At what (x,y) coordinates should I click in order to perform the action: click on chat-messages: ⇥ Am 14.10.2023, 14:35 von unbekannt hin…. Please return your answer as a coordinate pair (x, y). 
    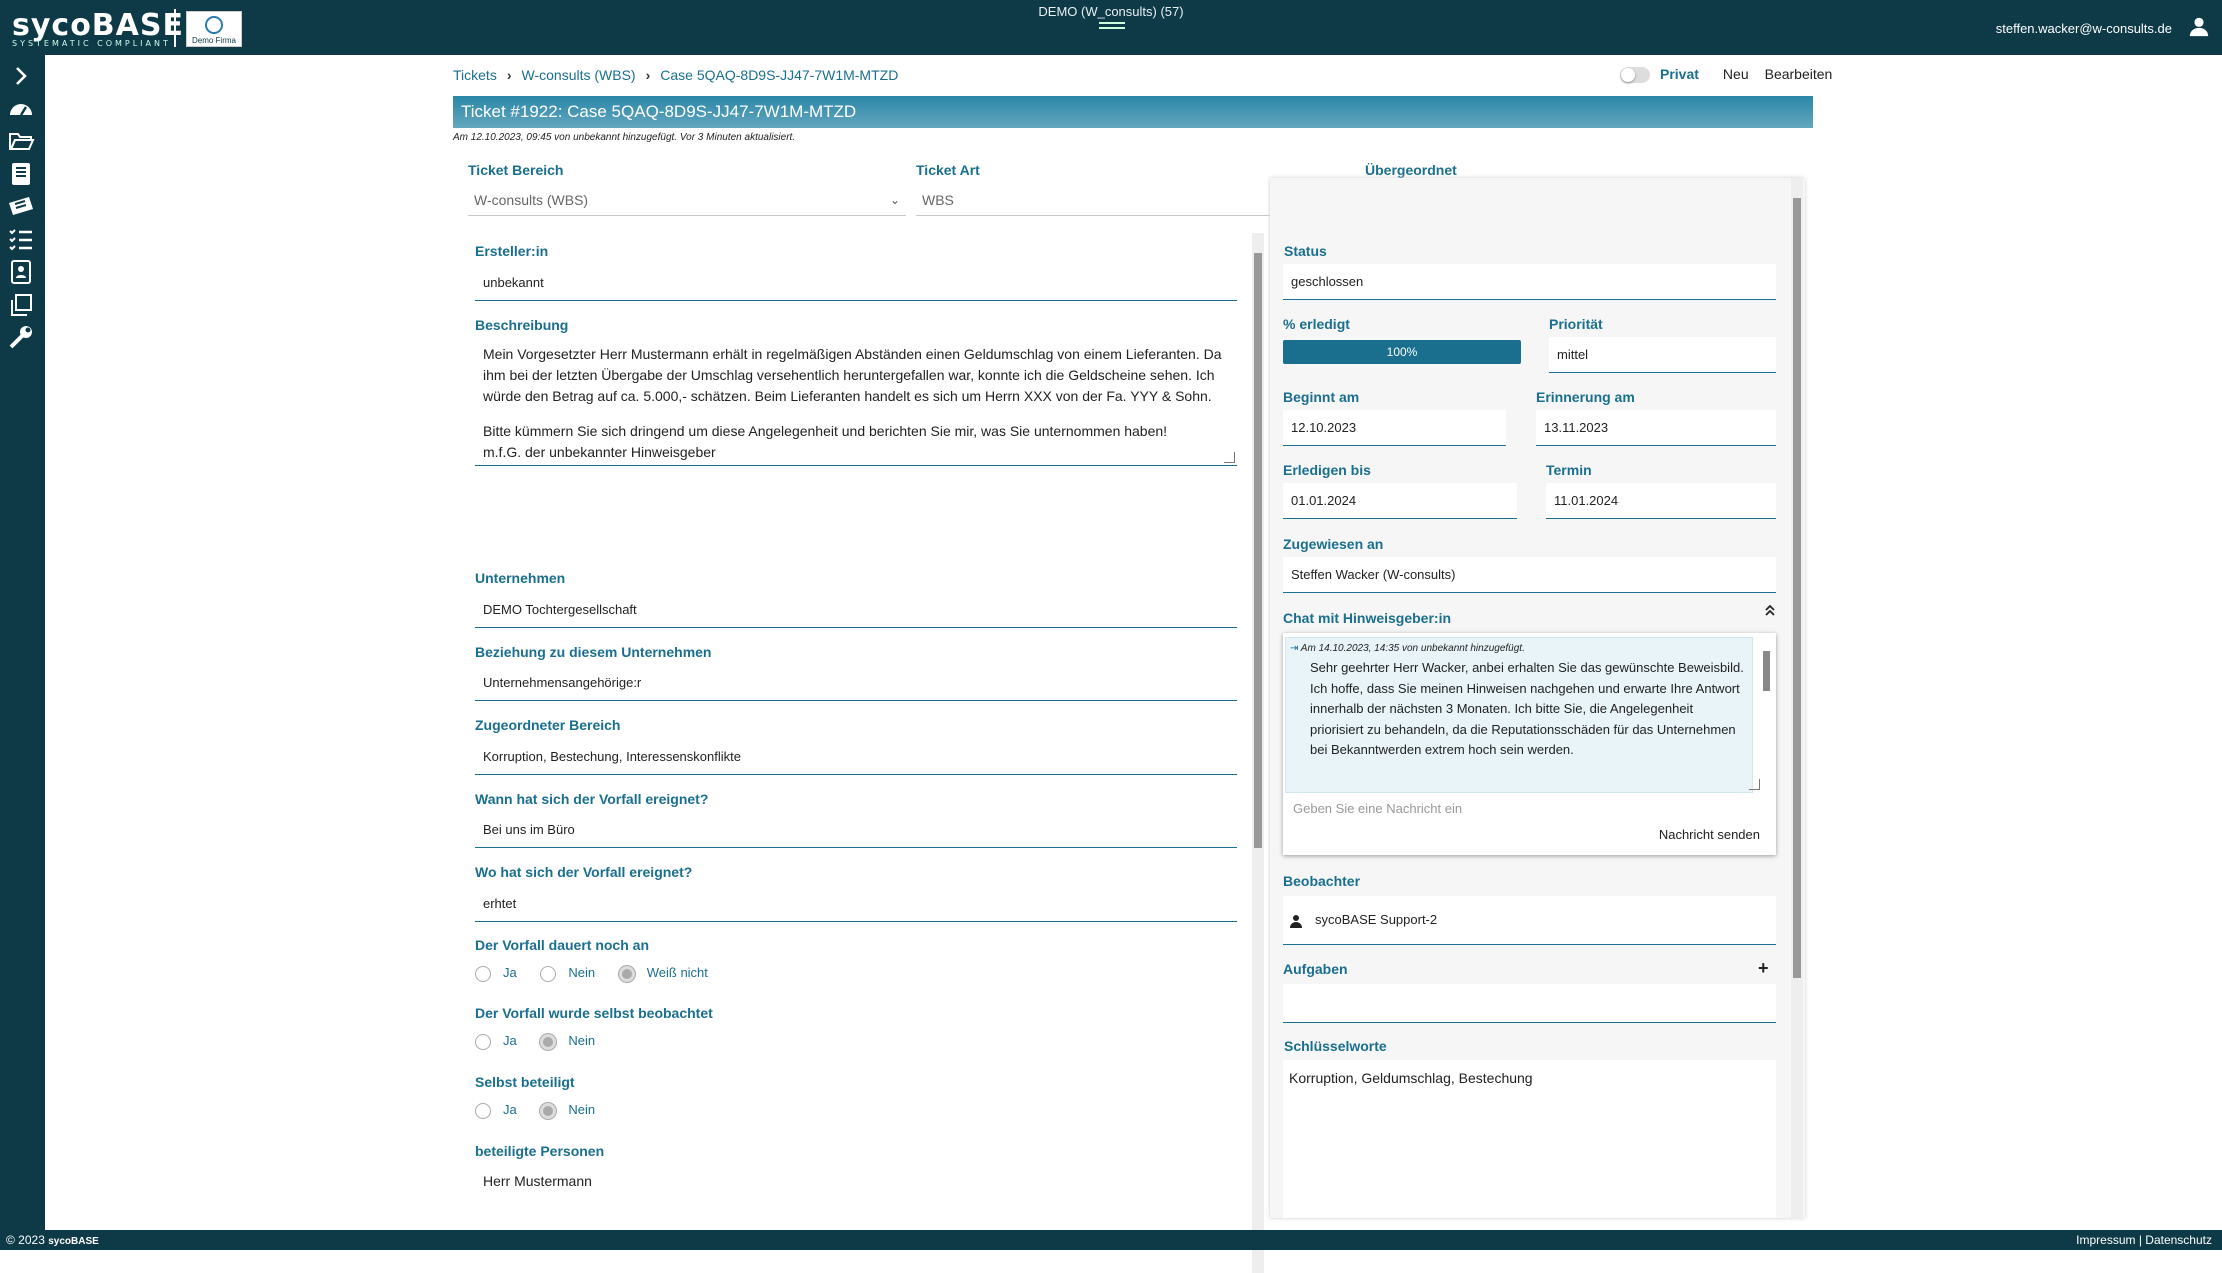
    Looking at the image, I should click on (1519, 715).